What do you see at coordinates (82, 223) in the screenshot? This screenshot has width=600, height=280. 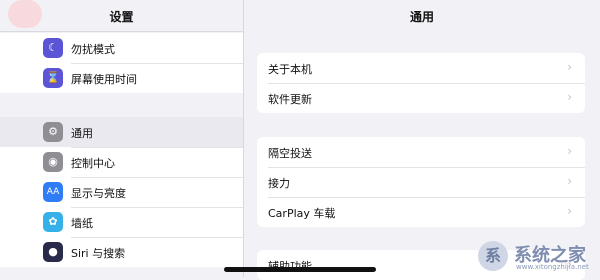 I see `sidebar-item-label: 墙纸` at bounding box center [82, 223].